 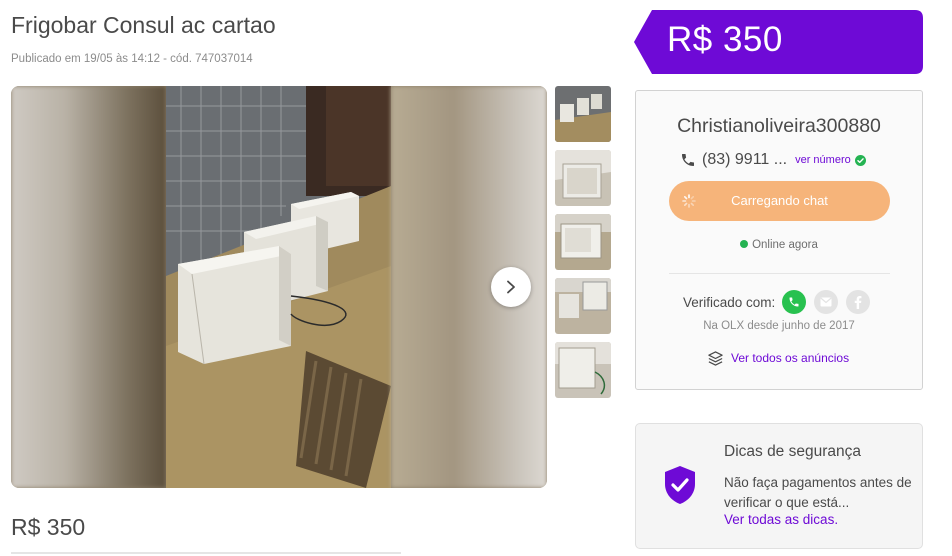 I want to click on verified-label: Verificado com:, so click(x=729, y=302).